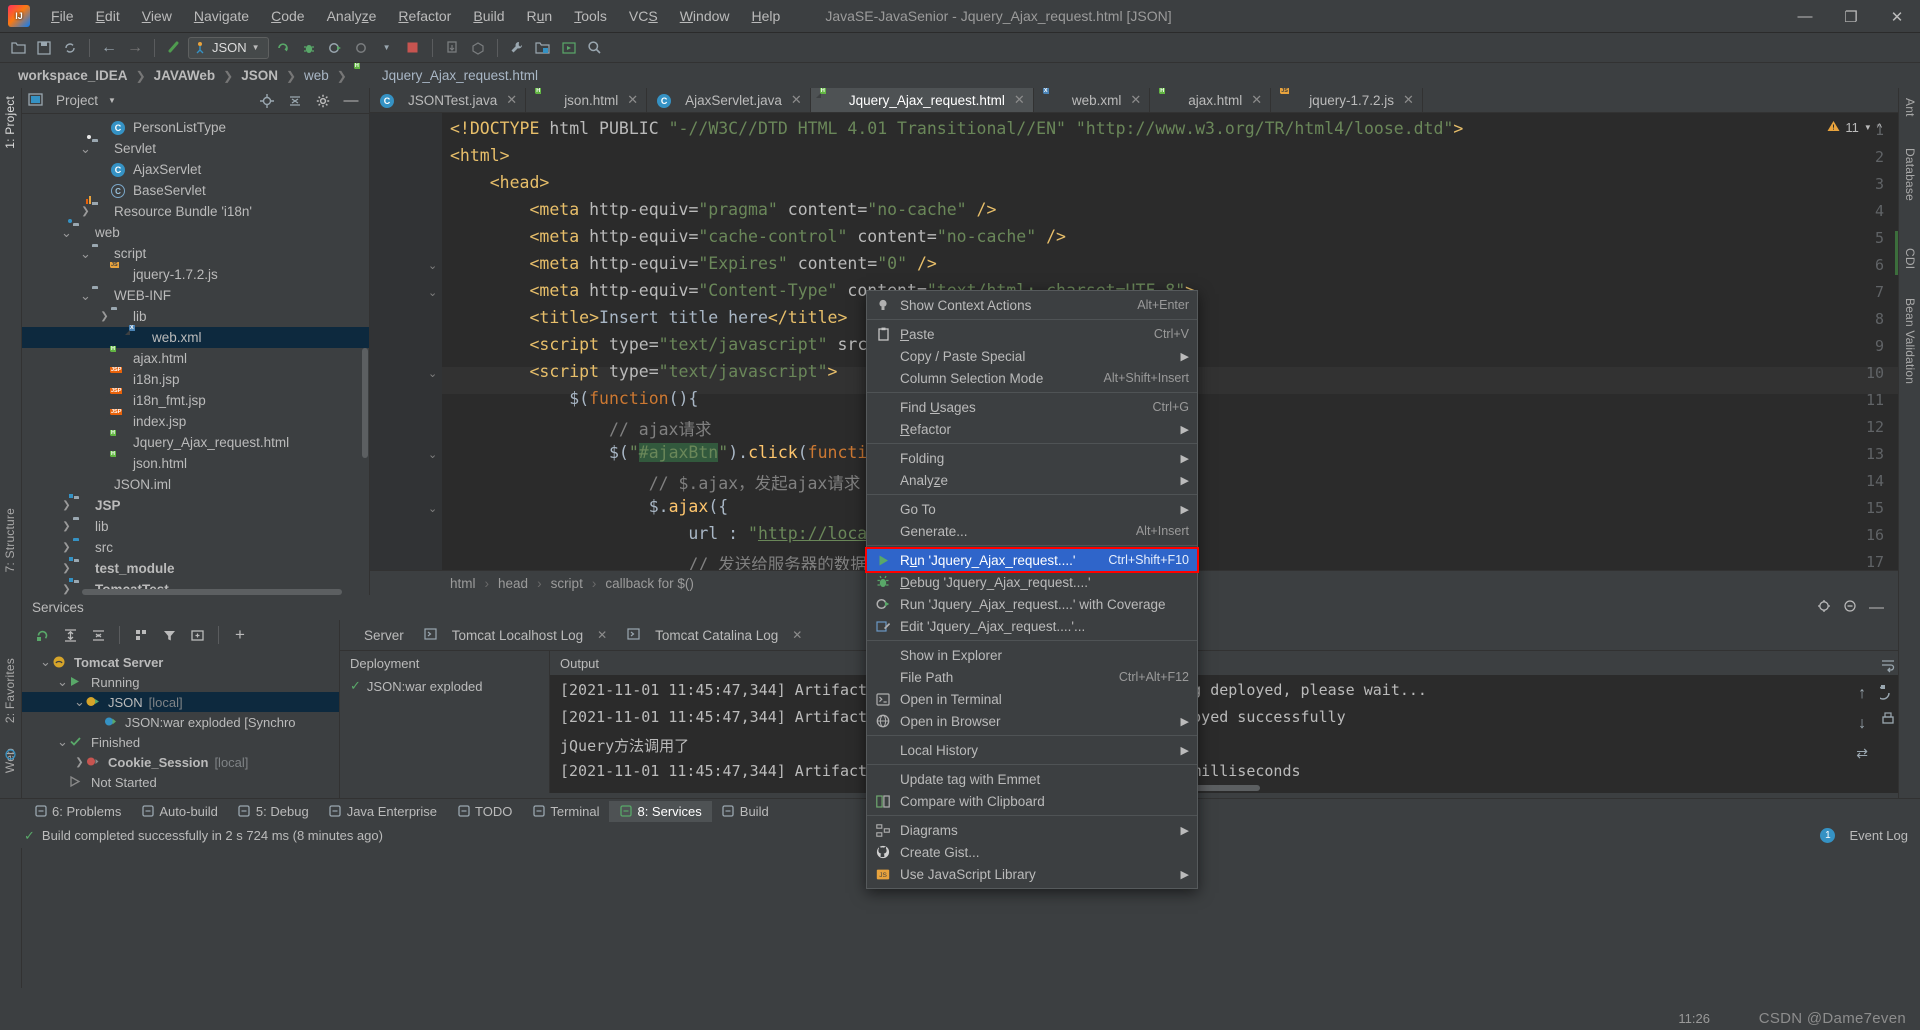 The width and height of the screenshot is (1920, 1030). What do you see at coordinates (424, 16) in the screenshot?
I see `menu-refactor: Refactor` at bounding box center [424, 16].